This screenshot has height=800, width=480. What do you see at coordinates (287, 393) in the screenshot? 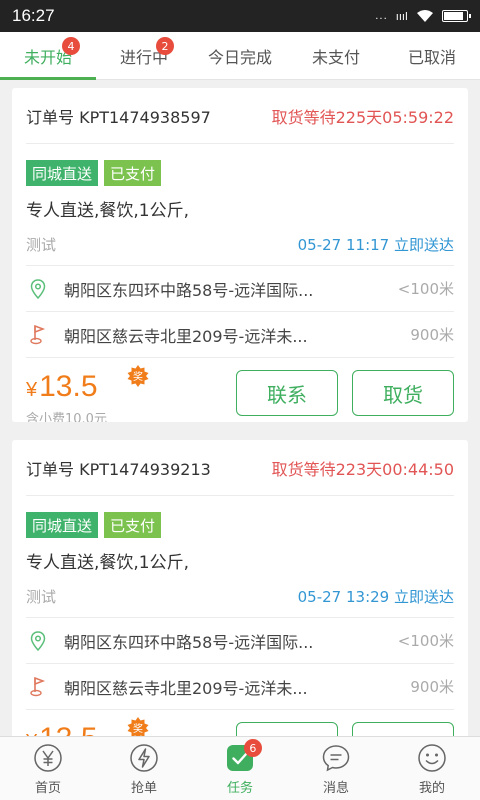
I see `contact-button: 联系` at bounding box center [287, 393].